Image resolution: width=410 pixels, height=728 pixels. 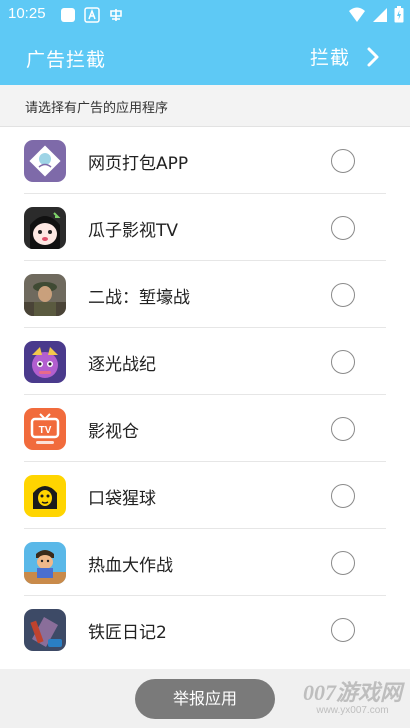 What do you see at coordinates (122, 499) in the screenshot?
I see `app-name: 口袋猩球` at bounding box center [122, 499].